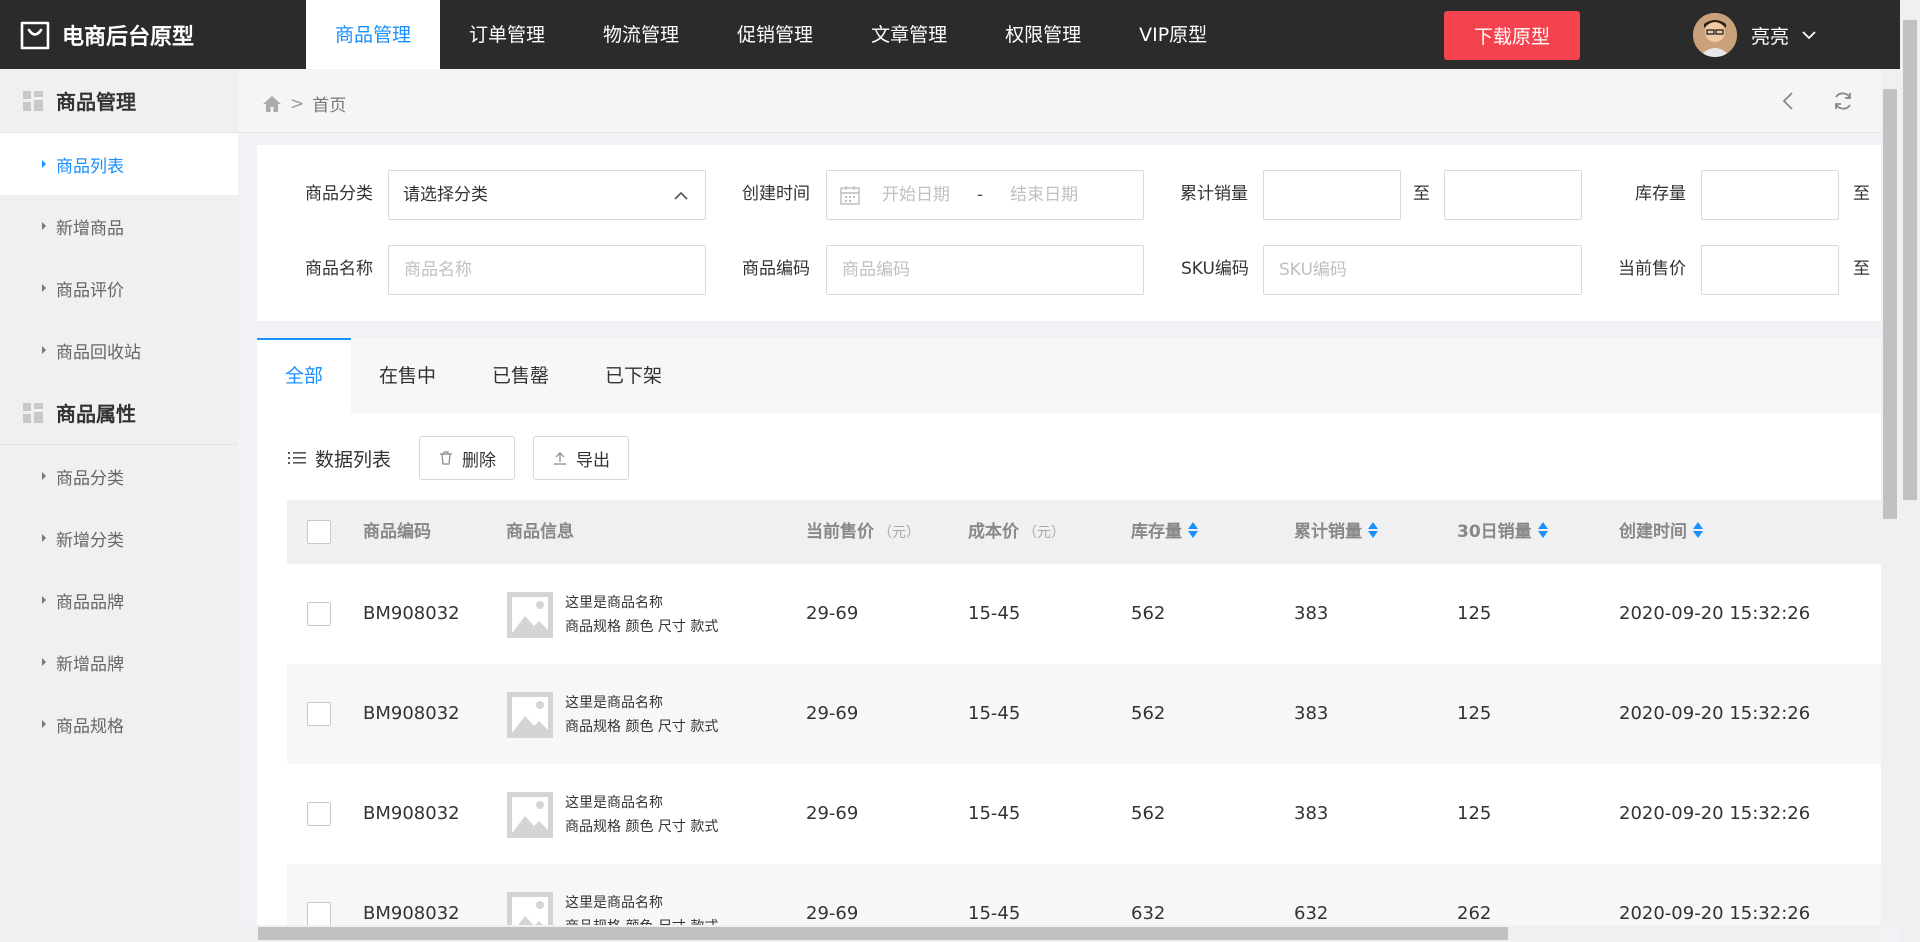 This screenshot has height=942, width=1920. I want to click on sidebar-group-attributes: 商品属性, so click(119, 413).